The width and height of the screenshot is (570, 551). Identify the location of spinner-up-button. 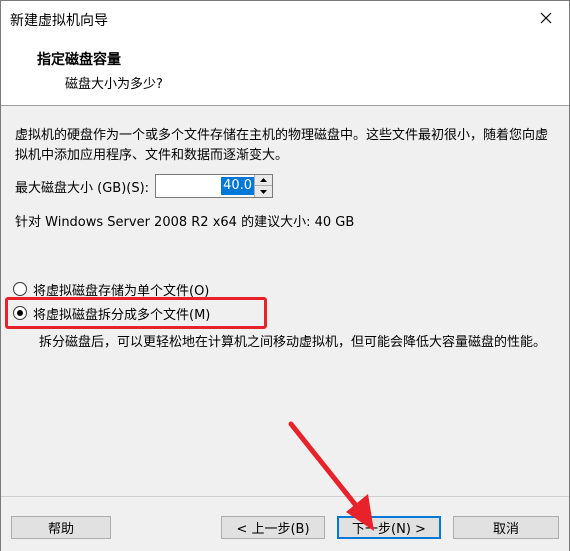
(264, 180).